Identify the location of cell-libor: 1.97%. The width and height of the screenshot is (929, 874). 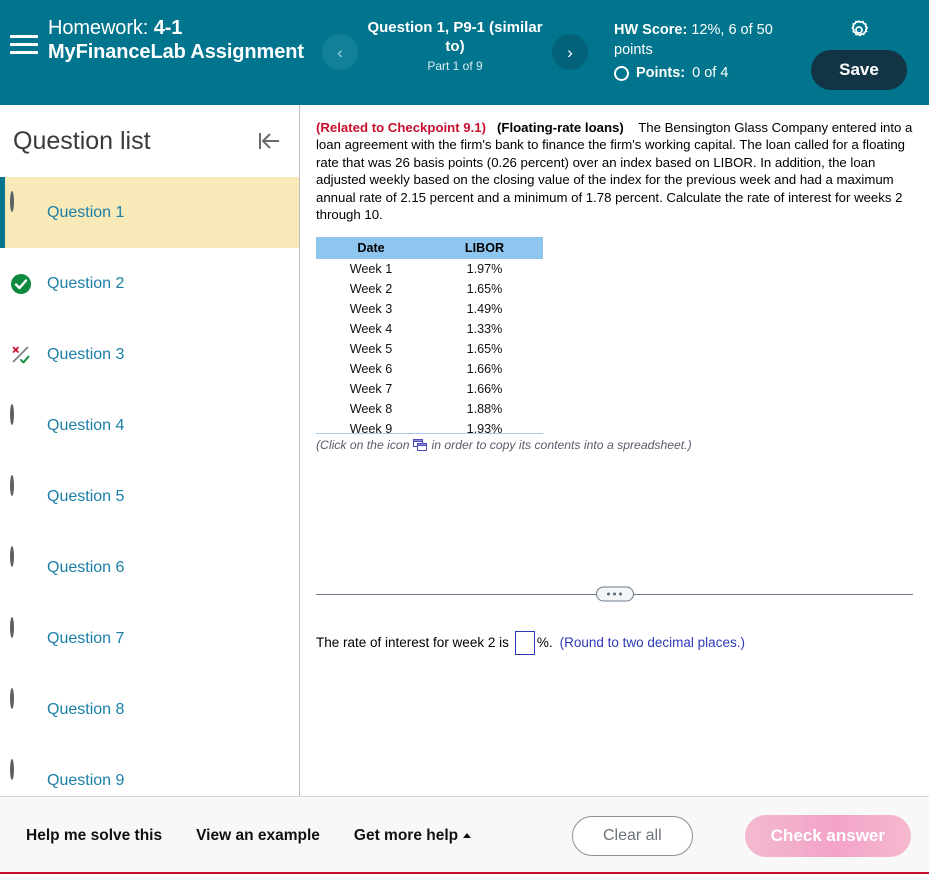
(484, 269).